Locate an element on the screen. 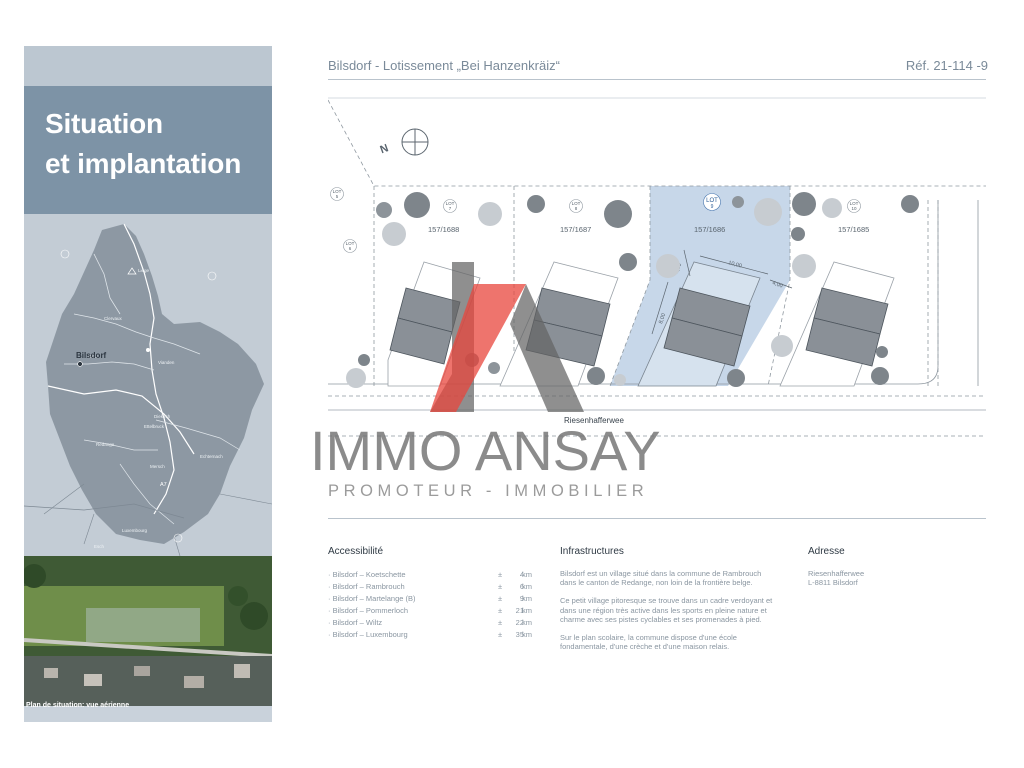 The image size is (1024, 768). map-label-vianden: Vianden is located at coordinates (166, 362).